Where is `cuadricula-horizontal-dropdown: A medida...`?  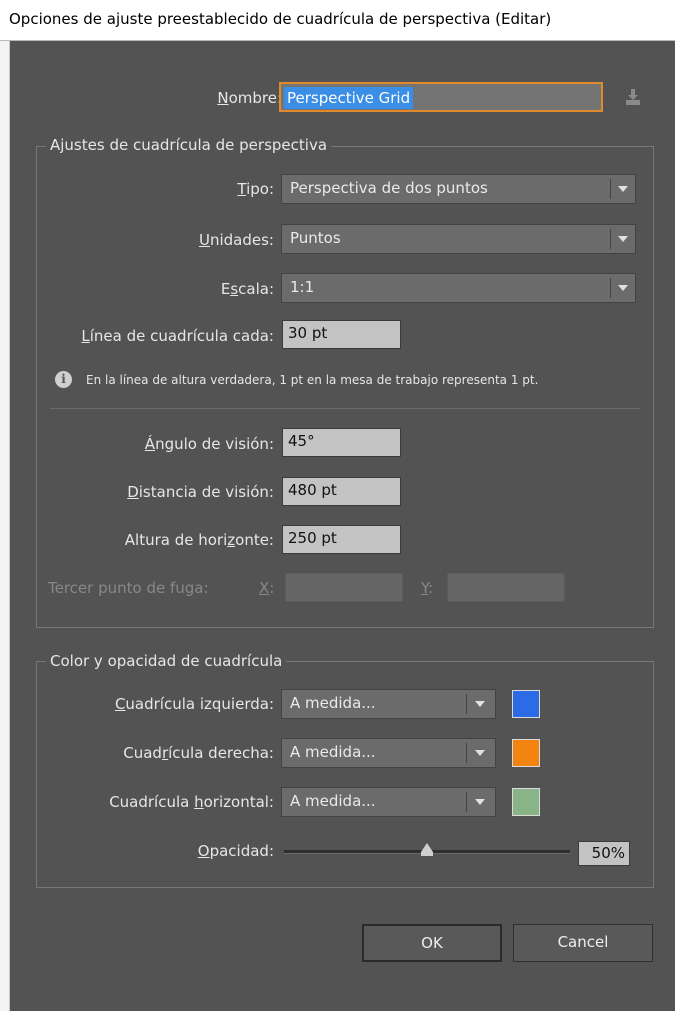 cuadricula-horizontal-dropdown: A medida... is located at coordinates (388, 802).